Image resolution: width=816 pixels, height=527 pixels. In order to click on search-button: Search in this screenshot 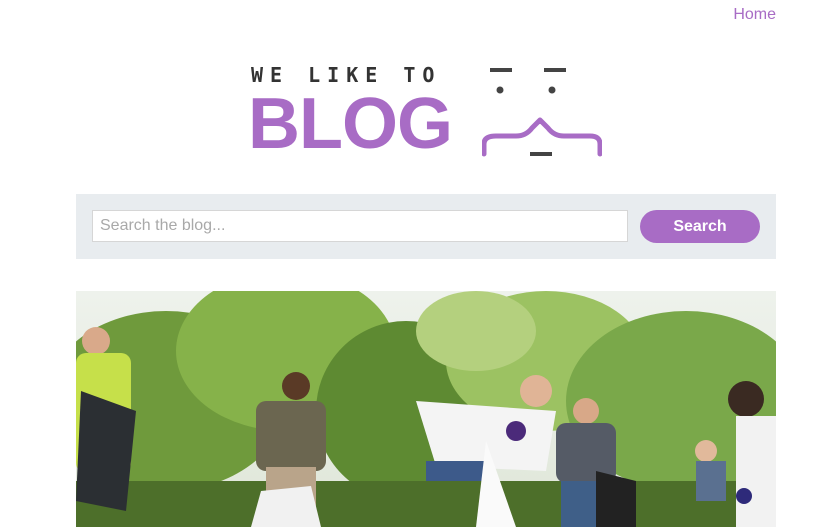, I will do `click(700, 226)`.